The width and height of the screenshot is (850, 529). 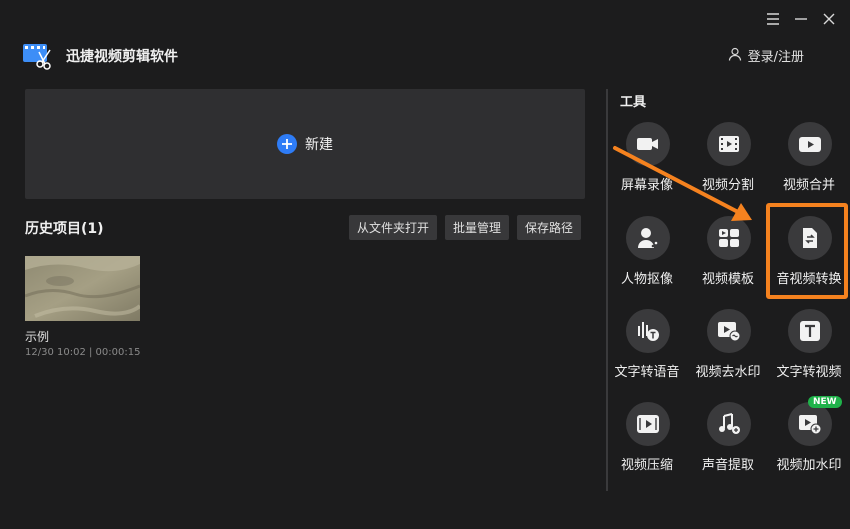 I want to click on tool-label: 文字转视频, so click(x=809, y=372).